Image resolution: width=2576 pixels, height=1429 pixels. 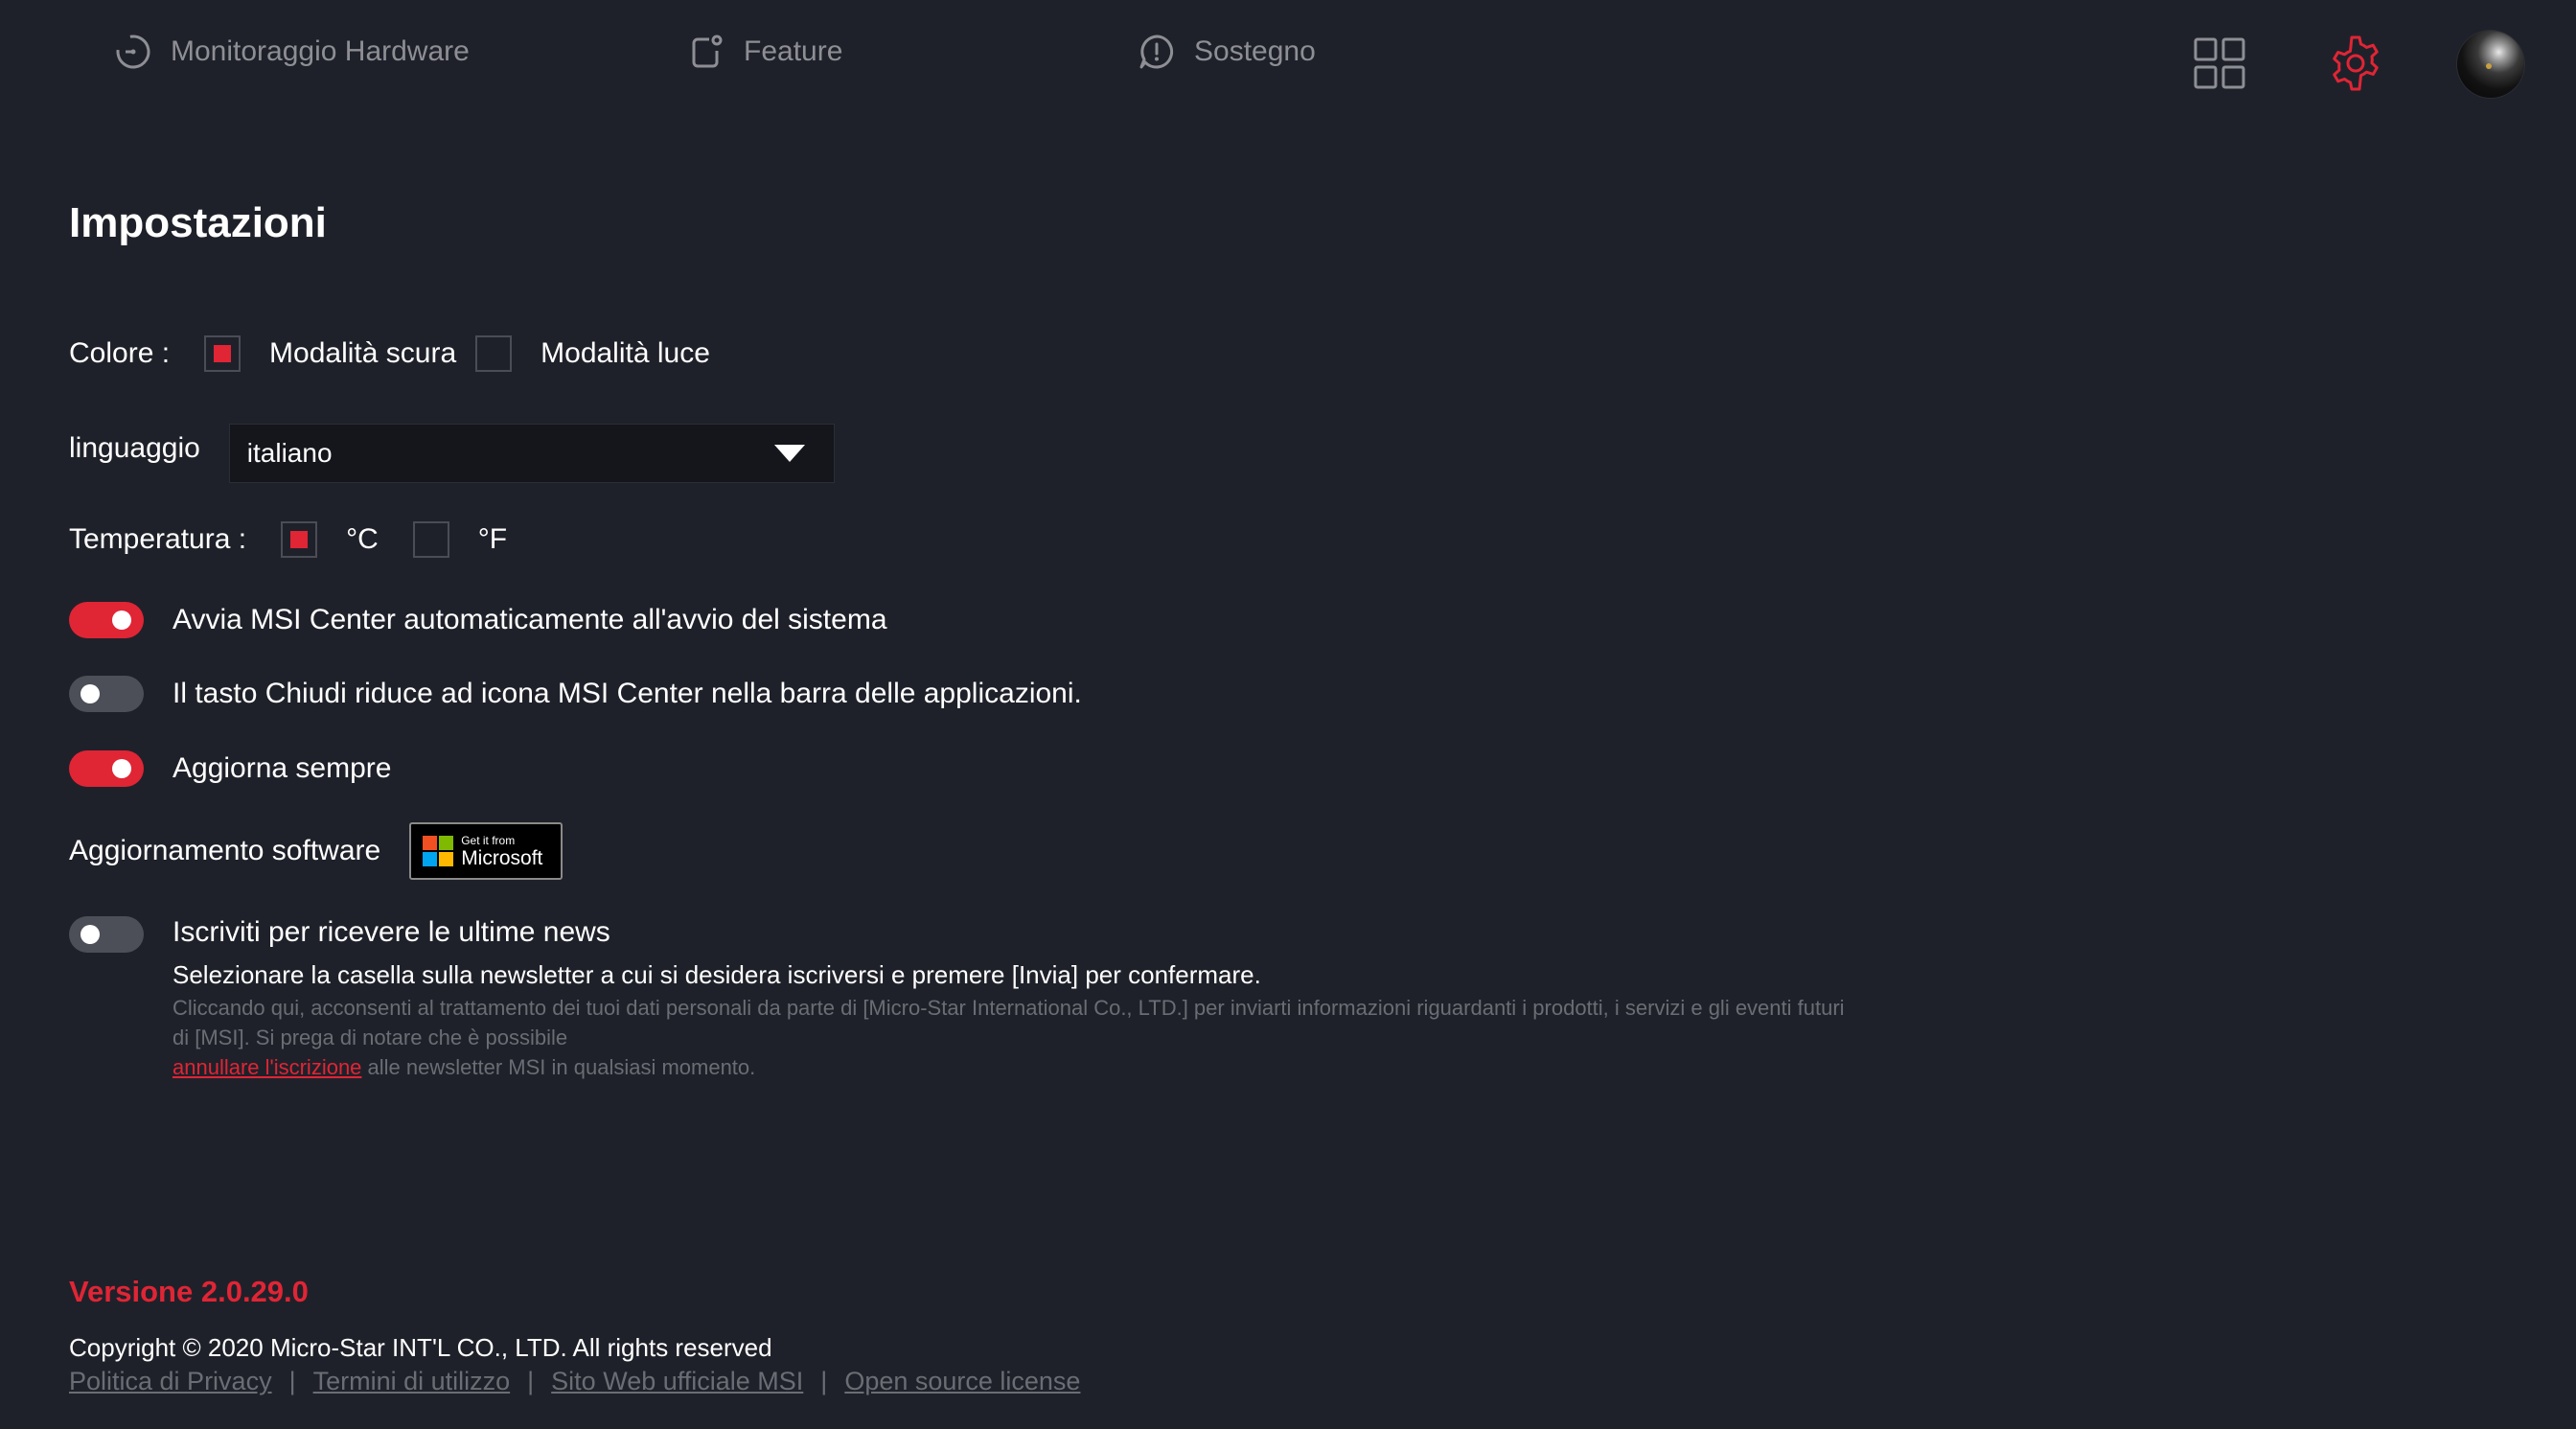 What do you see at coordinates (106, 935) in the screenshot?
I see `newsletter-toggle` at bounding box center [106, 935].